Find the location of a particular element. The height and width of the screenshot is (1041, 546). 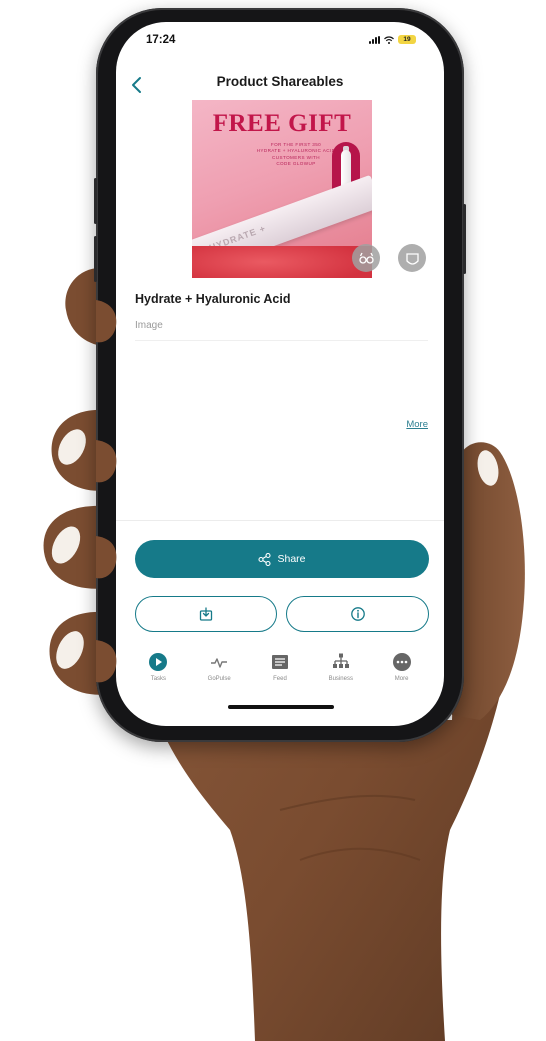

crop-frame-icon is located at coordinates (412, 258).